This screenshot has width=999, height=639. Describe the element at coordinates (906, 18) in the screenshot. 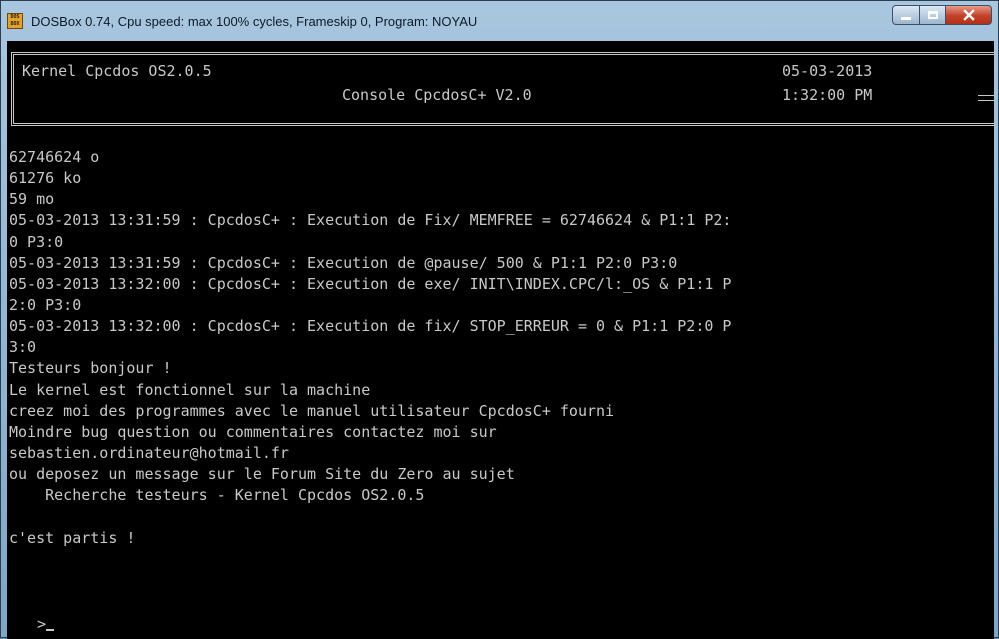

I see `minimize-icon` at that location.